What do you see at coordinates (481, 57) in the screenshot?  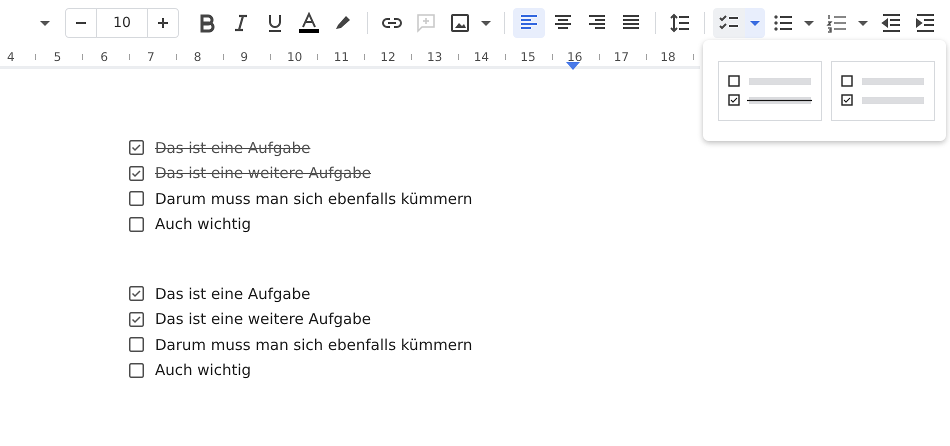 I see `ruler-number: 14` at bounding box center [481, 57].